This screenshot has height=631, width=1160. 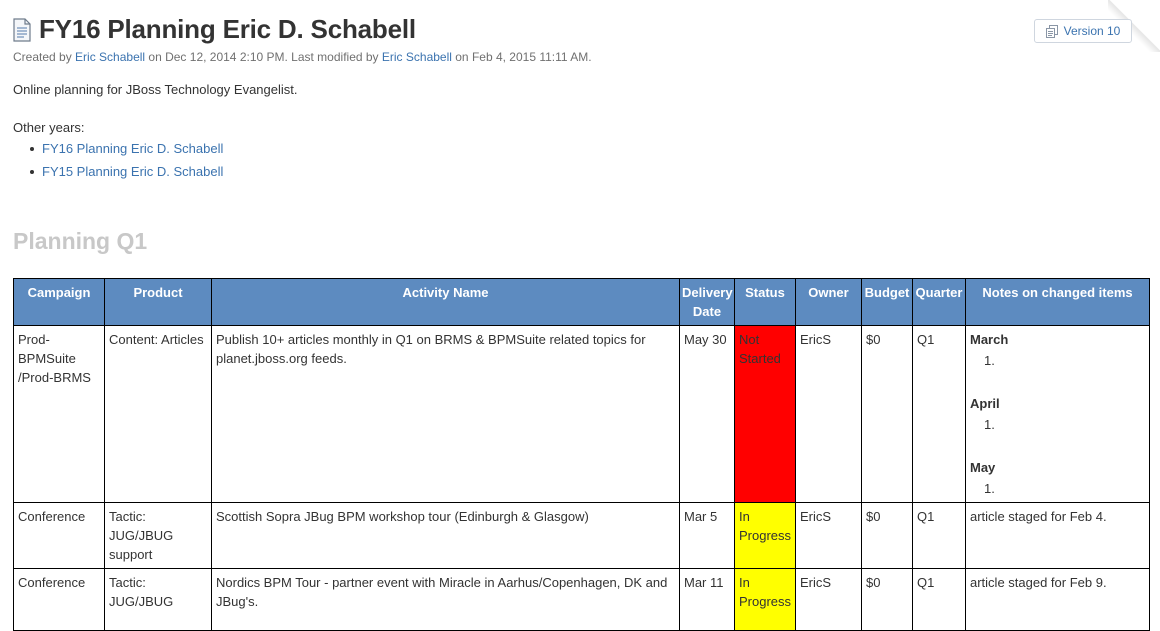 What do you see at coordinates (110, 57) in the screenshot?
I see `creator-link: Eric Schabell` at bounding box center [110, 57].